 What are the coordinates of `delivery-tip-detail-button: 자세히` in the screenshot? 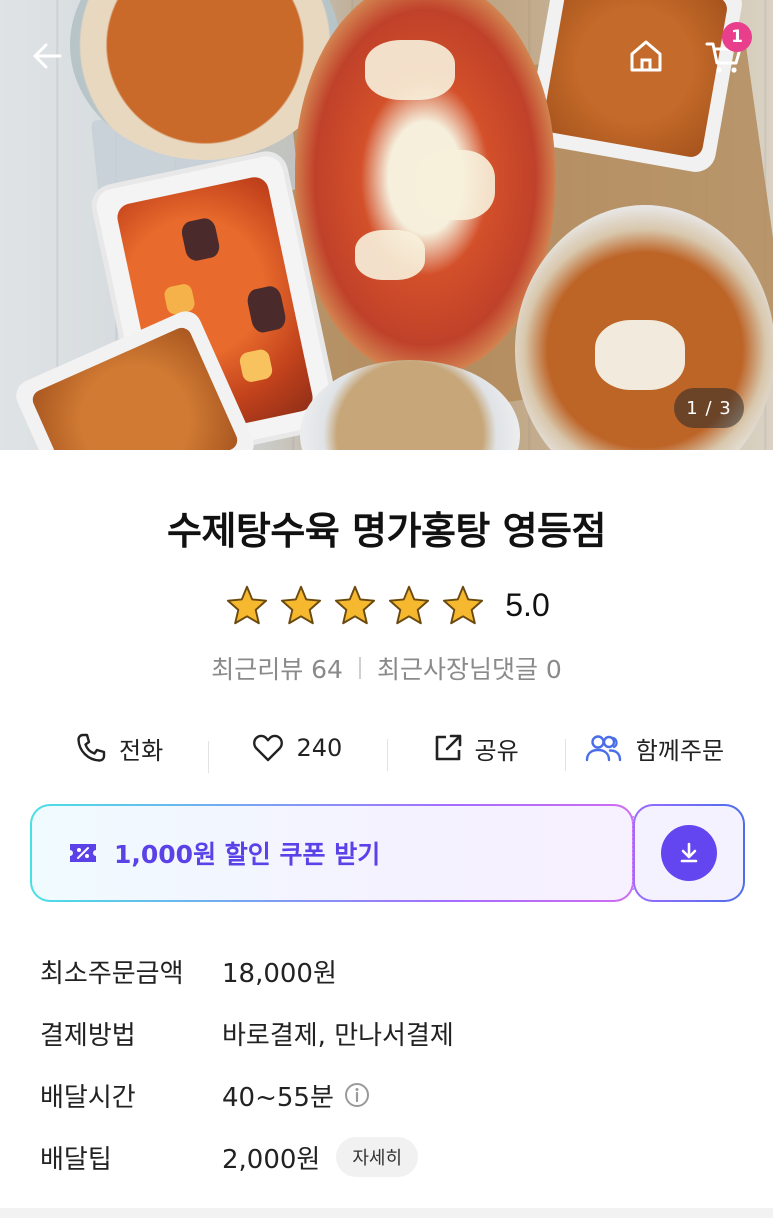 It's located at (377, 1157).